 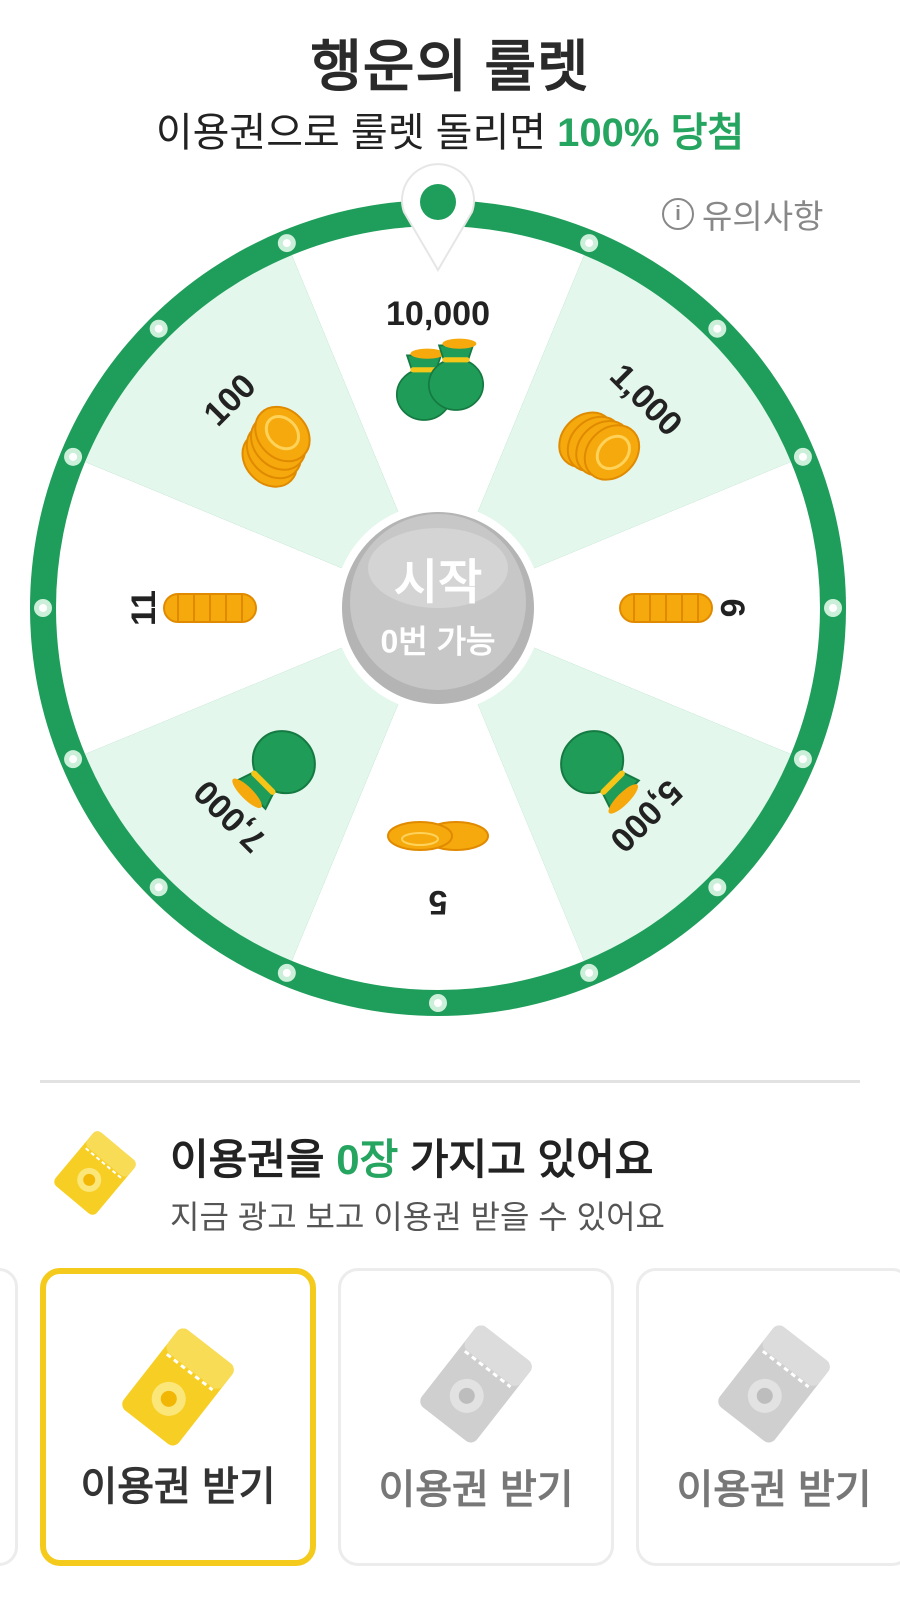 What do you see at coordinates (417, 1217) in the screenshot?
I see `ticket-hint: 지금 광고 보고 이용권 받을 수 있어요` at bounding box center [417, 1217].